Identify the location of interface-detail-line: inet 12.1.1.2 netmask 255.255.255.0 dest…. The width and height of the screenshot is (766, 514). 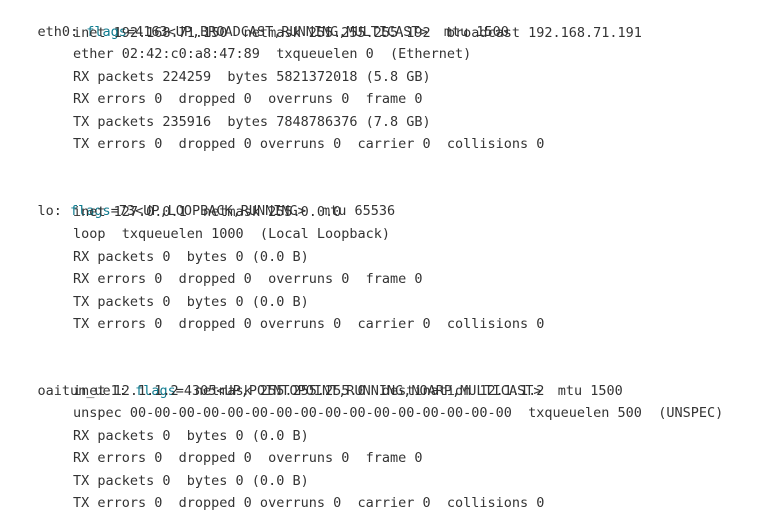
(309, 390).